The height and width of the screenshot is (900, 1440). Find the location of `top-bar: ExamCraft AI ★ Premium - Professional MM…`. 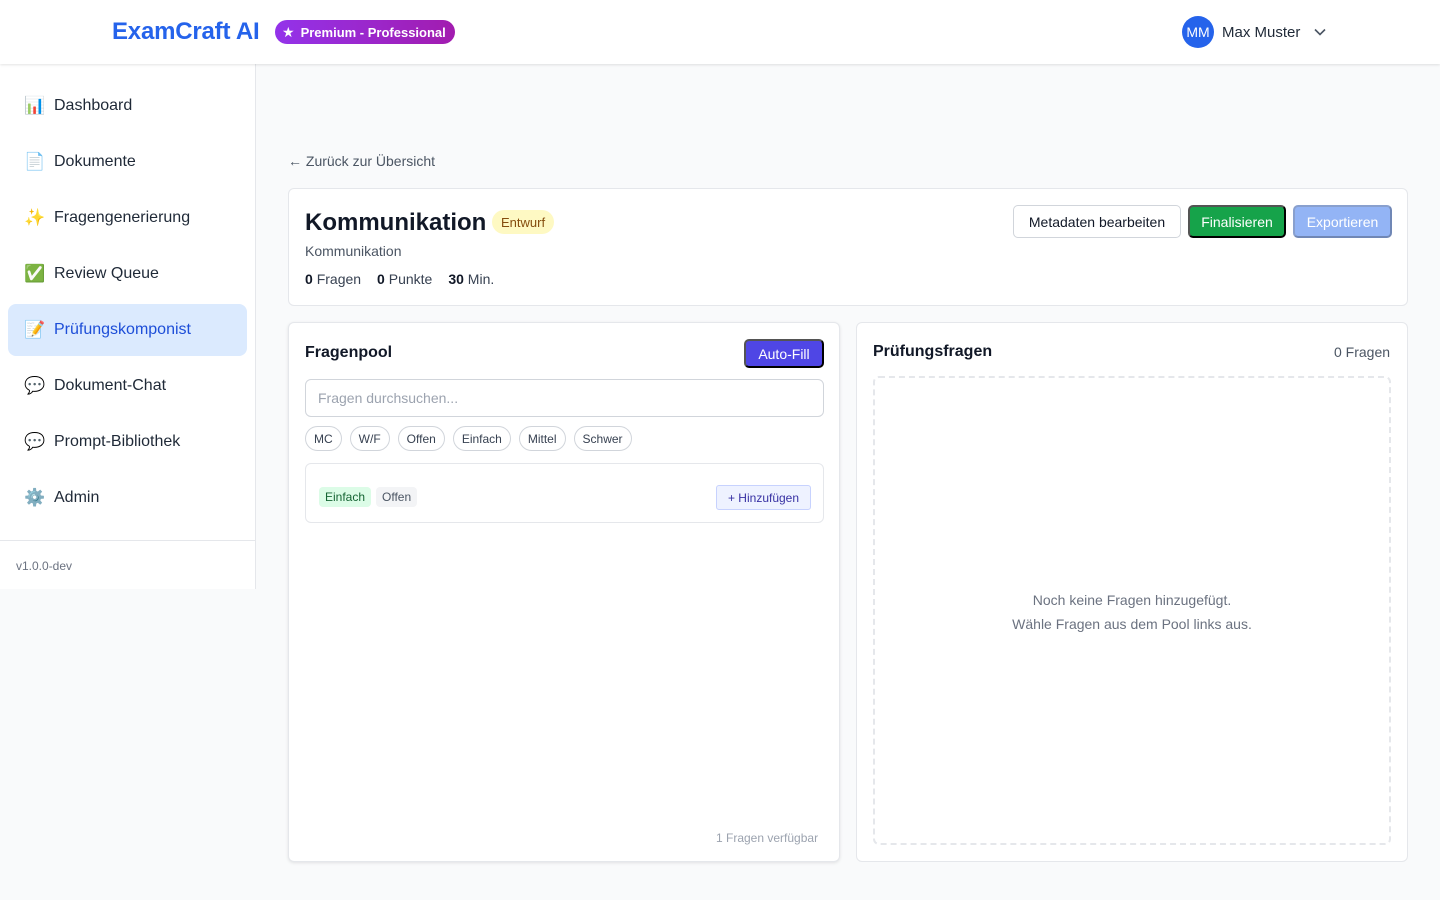

top-bar: ExamCraft AI ★ Premium - Professional MM… is located at coordinates (720, 32).